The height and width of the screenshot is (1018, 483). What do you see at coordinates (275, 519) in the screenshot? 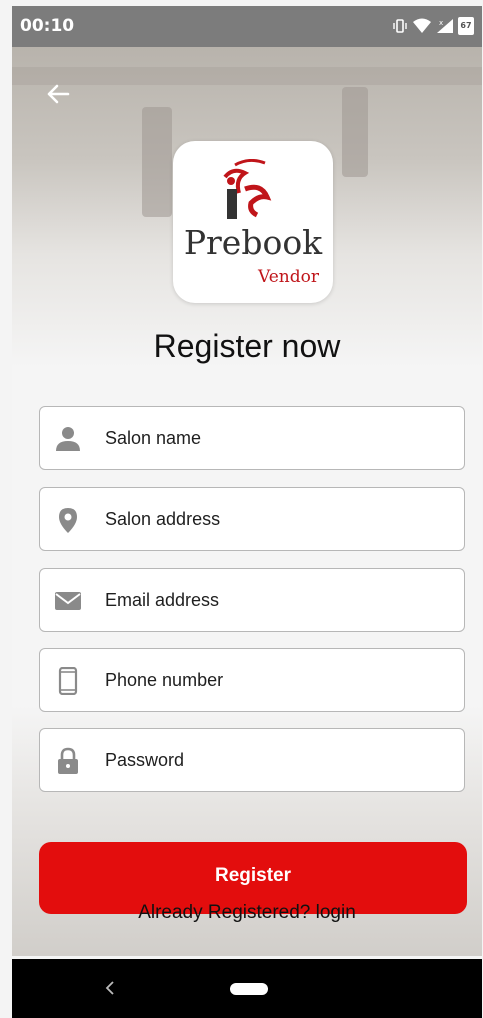
I see `salon-address-input` at bounding box center [275, 519].